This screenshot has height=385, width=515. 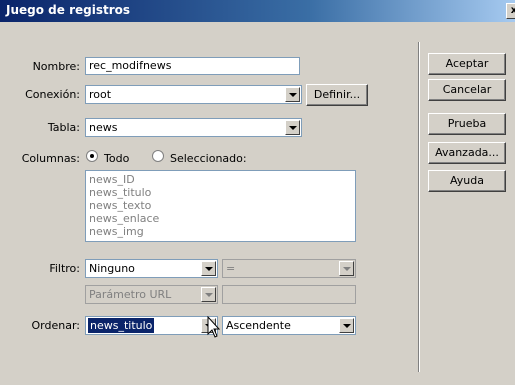 I want to click on list-item: news_enlace, so click(x=220, y=218).